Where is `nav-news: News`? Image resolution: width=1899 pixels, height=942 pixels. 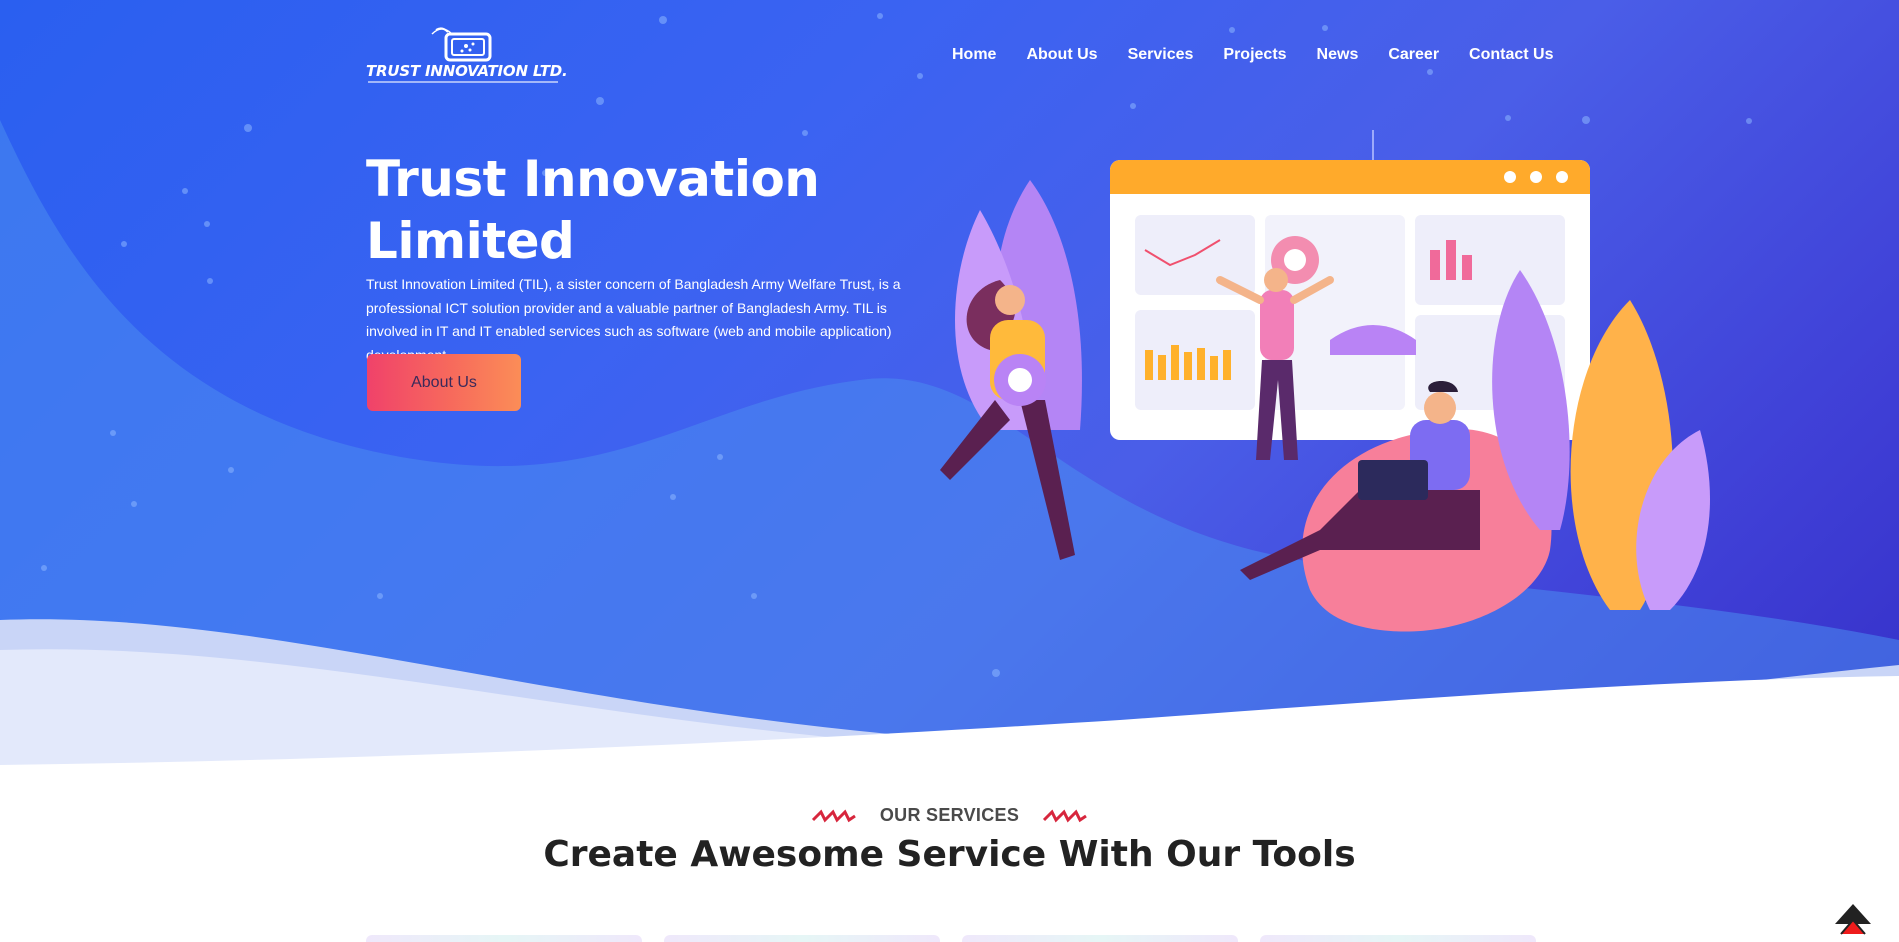
nav-news: News is located at coordinates (1338, 55).